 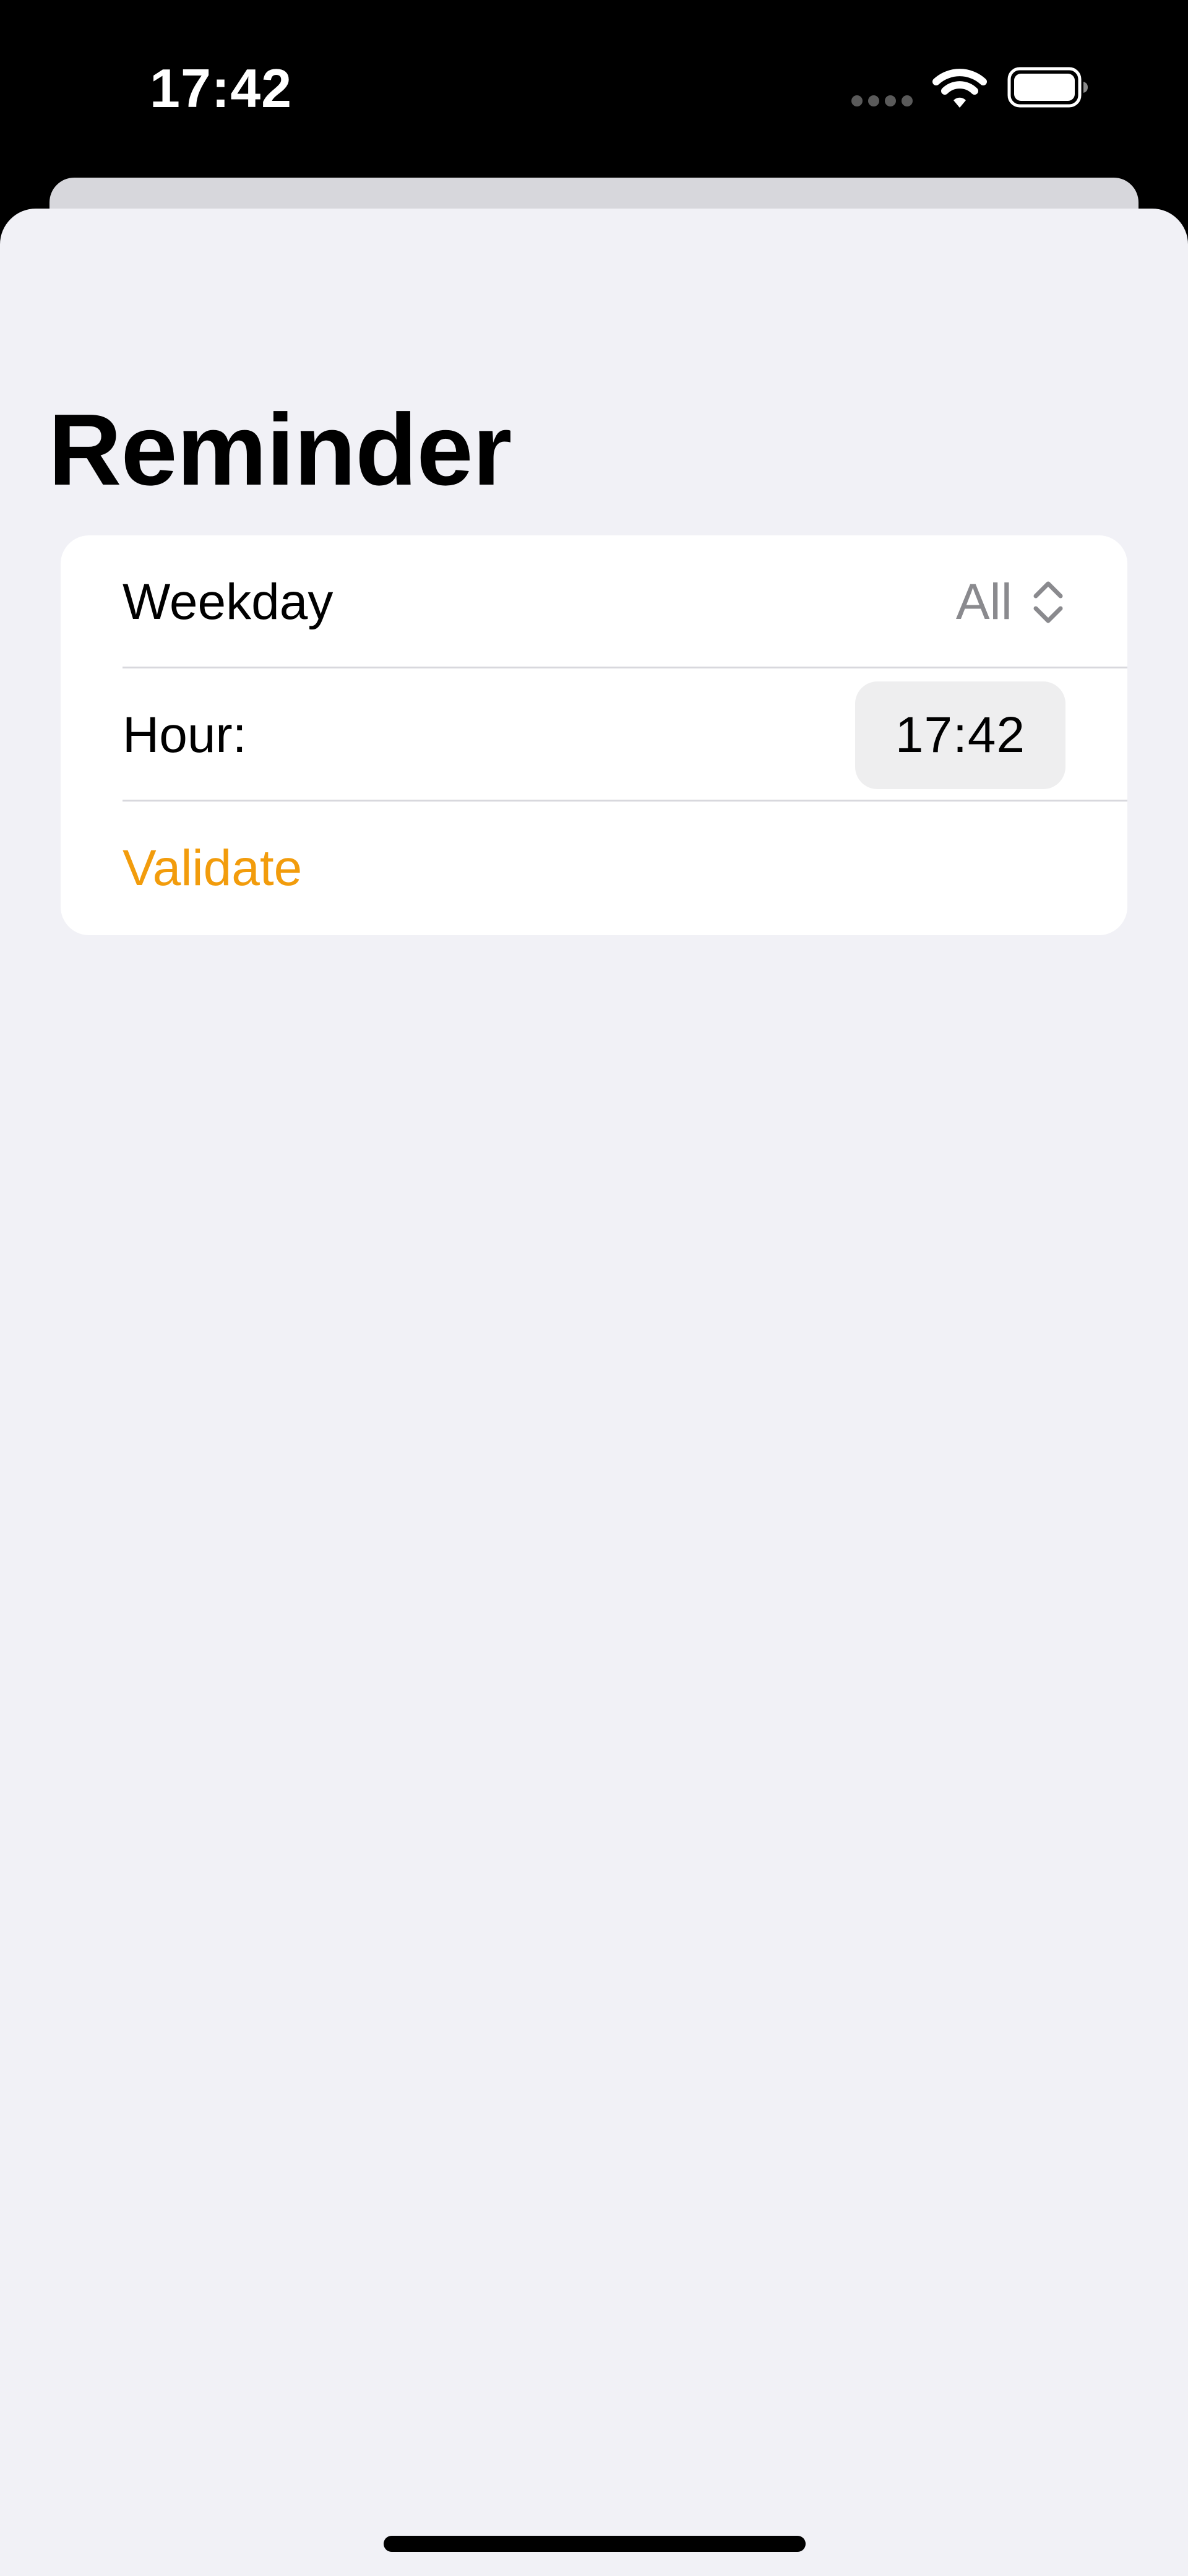 I want to click on validate-button: Validate, so click(x=212, y=868).